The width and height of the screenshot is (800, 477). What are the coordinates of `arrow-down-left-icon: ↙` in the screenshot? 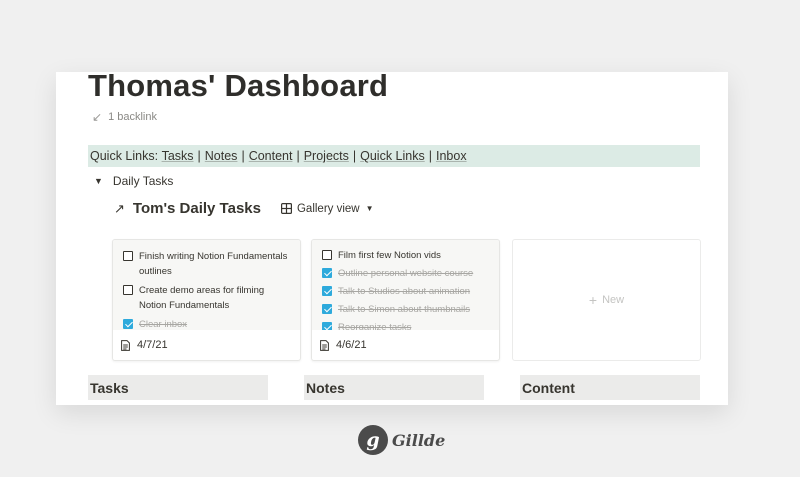 It's located at (97, 117).